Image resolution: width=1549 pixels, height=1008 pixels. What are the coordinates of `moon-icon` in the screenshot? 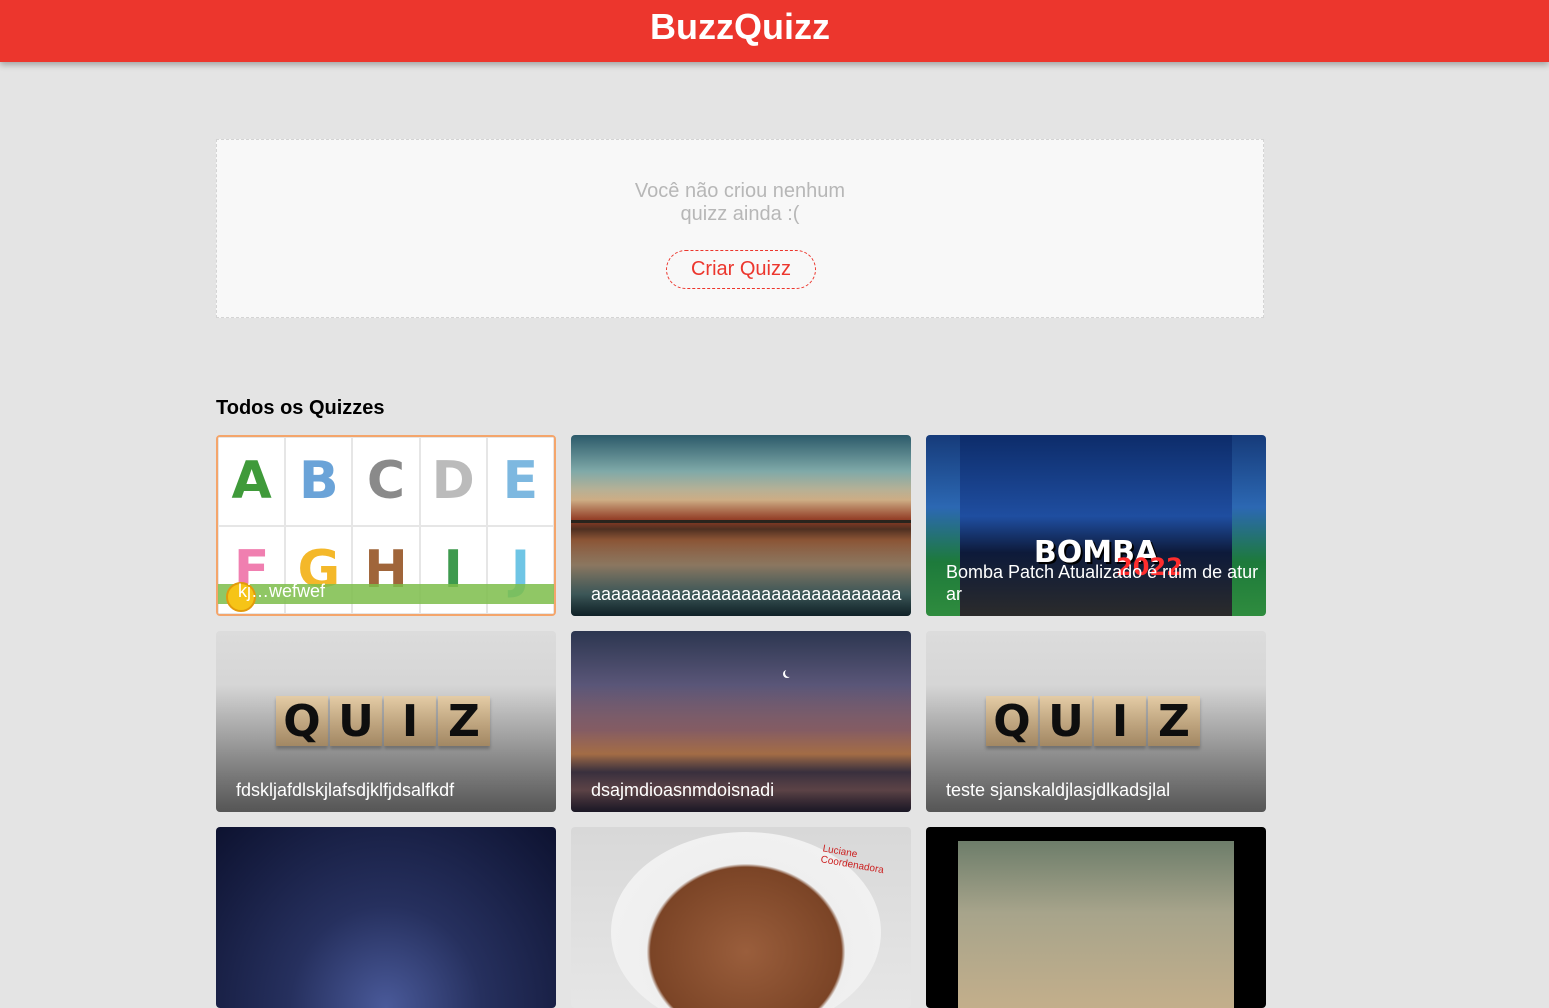 It's located at (789, 673).